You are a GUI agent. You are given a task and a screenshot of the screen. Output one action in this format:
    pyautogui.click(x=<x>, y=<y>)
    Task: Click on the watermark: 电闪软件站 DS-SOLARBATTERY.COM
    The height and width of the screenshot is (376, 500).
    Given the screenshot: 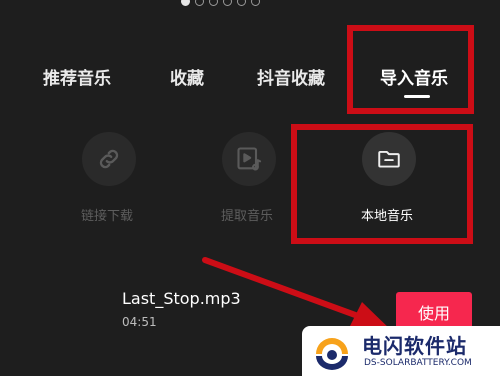 What is the action you would take?
    pyautogui.click(x=401, y=351)
    